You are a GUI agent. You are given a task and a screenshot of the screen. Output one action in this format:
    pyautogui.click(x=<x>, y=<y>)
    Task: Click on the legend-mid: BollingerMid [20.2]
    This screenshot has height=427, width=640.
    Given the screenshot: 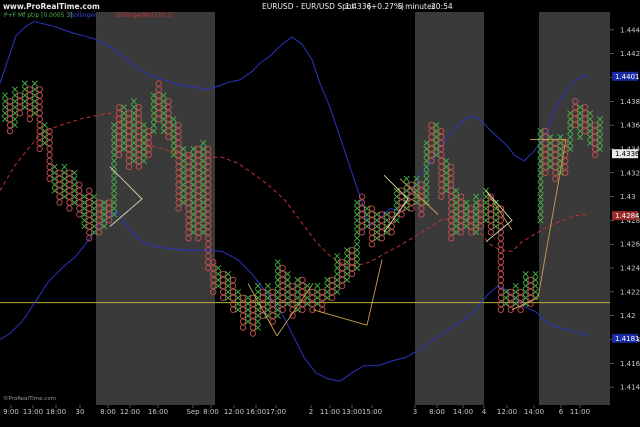 What is the action you would take?
    pyautogui.click(x=144, y=15)
    